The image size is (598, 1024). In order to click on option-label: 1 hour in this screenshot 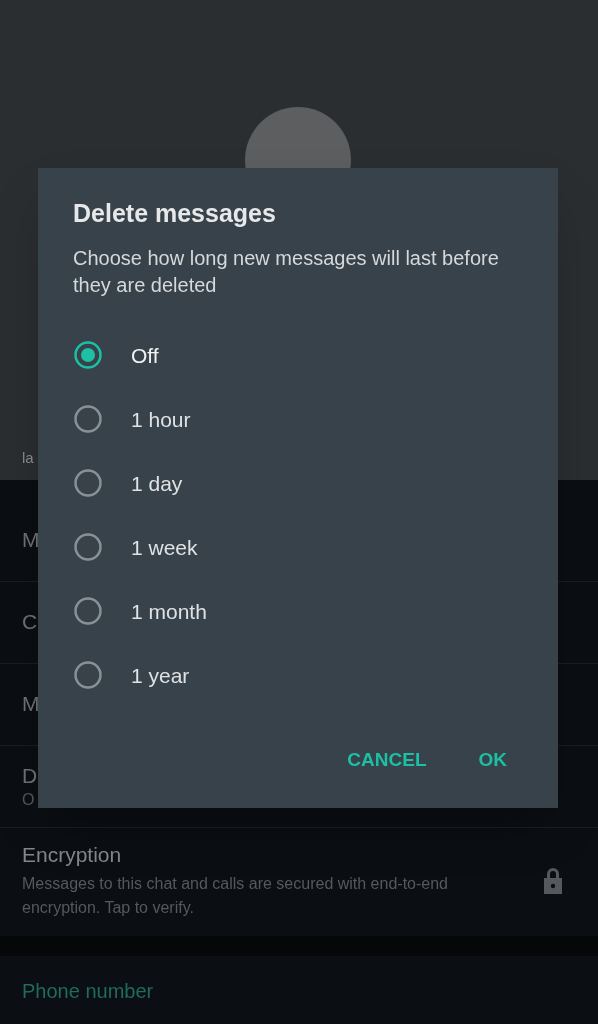, I will do `click(161, 419)`.